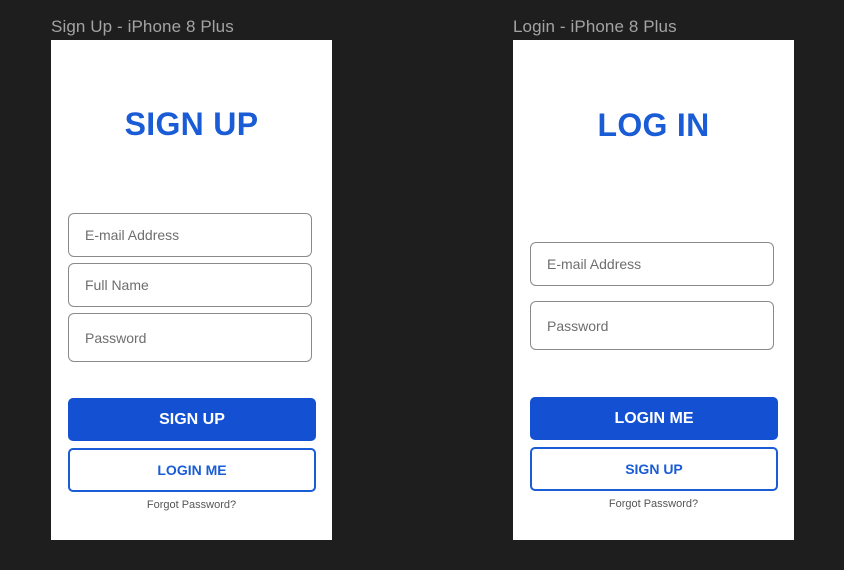  Describe the element at coordinates (117, 285) in the screenshot. I see `fullname-placeholder: Full Name` at that location.